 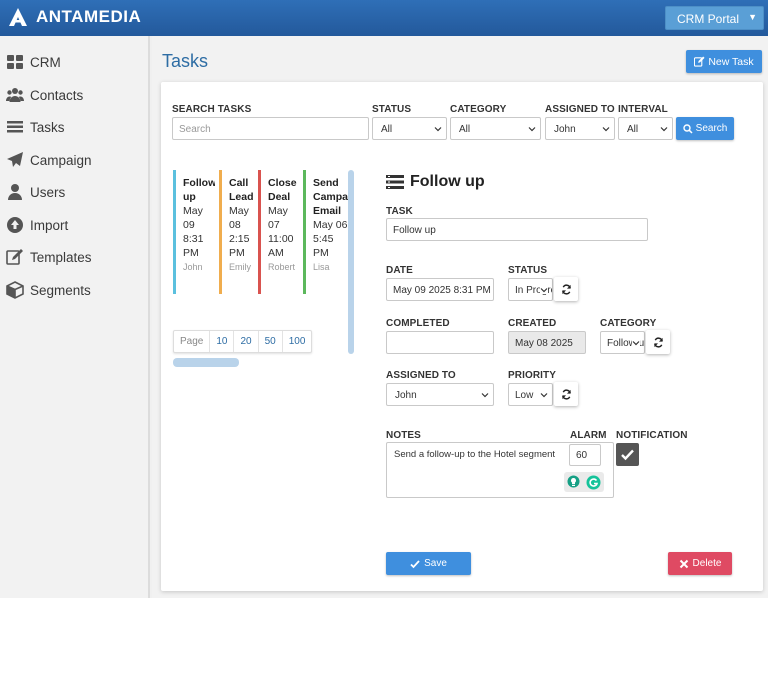 I want to click on sidebar-item-users: Users, so click(x=35, y=192).